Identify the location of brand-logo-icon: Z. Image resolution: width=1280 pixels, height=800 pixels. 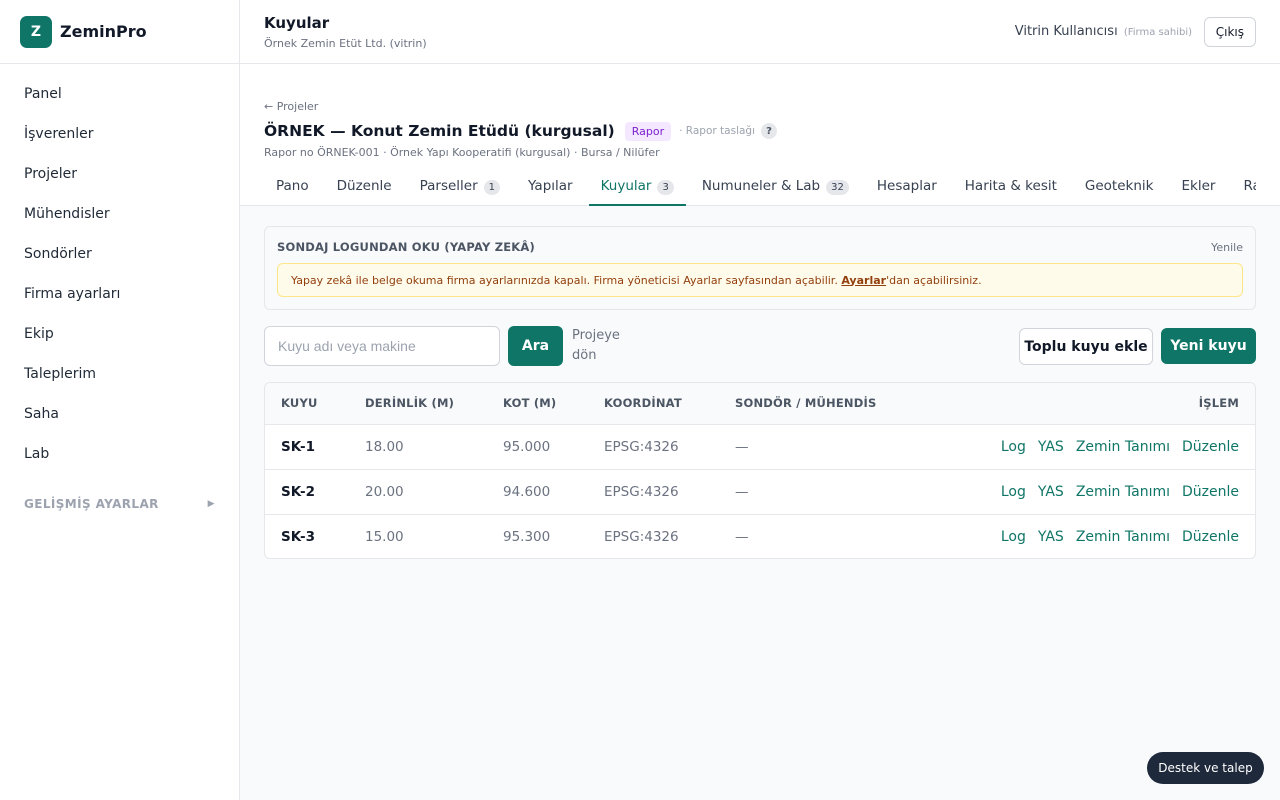
(36, 31).